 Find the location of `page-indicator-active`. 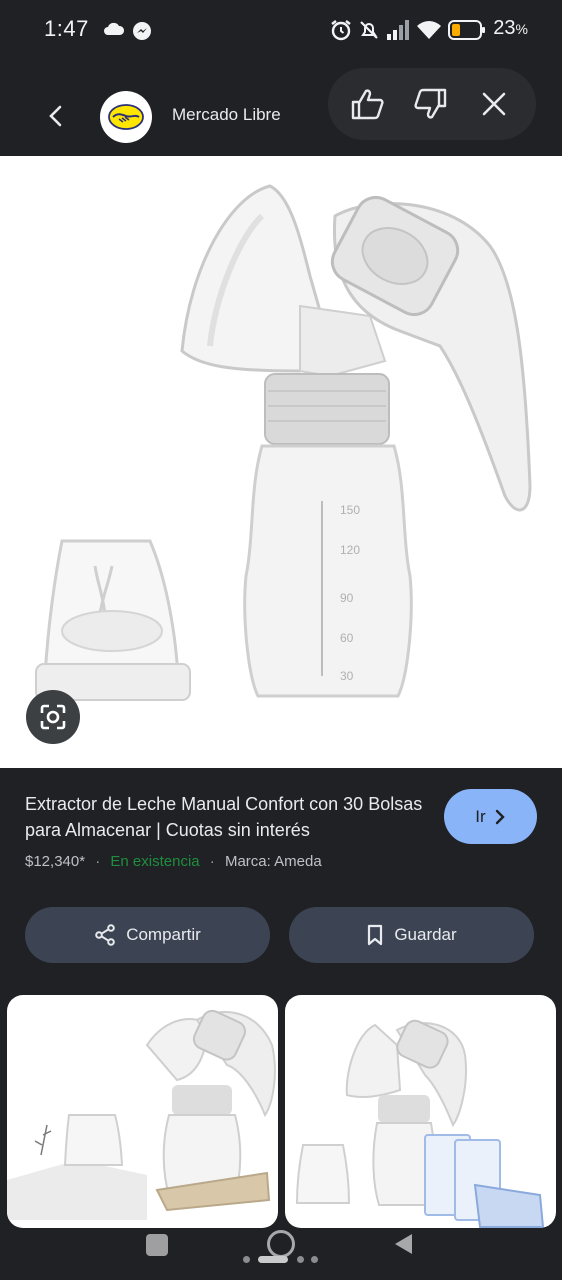

page-indicator-active is located at coordinates (273, 1259).